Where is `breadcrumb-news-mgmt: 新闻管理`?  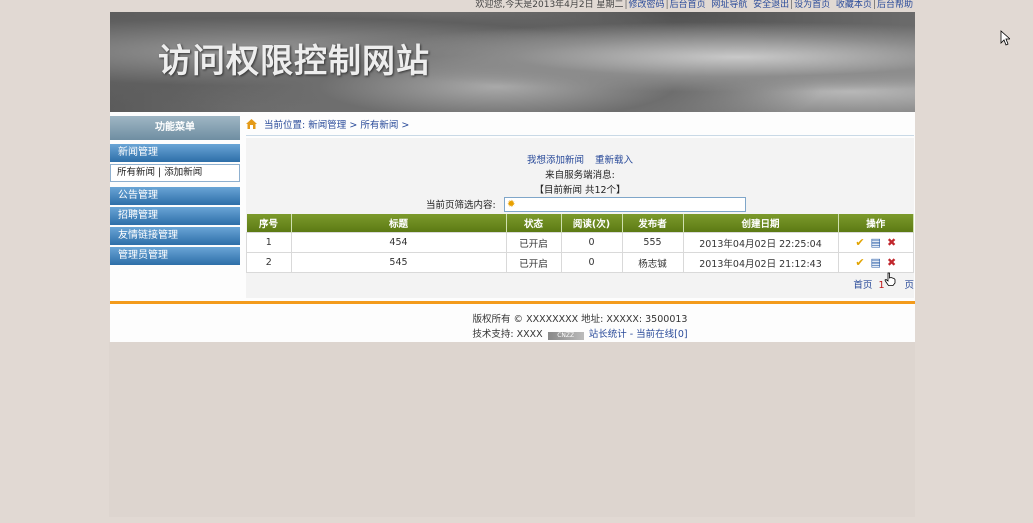 breadcrumb-news-mgmt: 新闻管理 is located at coordinates (327, 125).